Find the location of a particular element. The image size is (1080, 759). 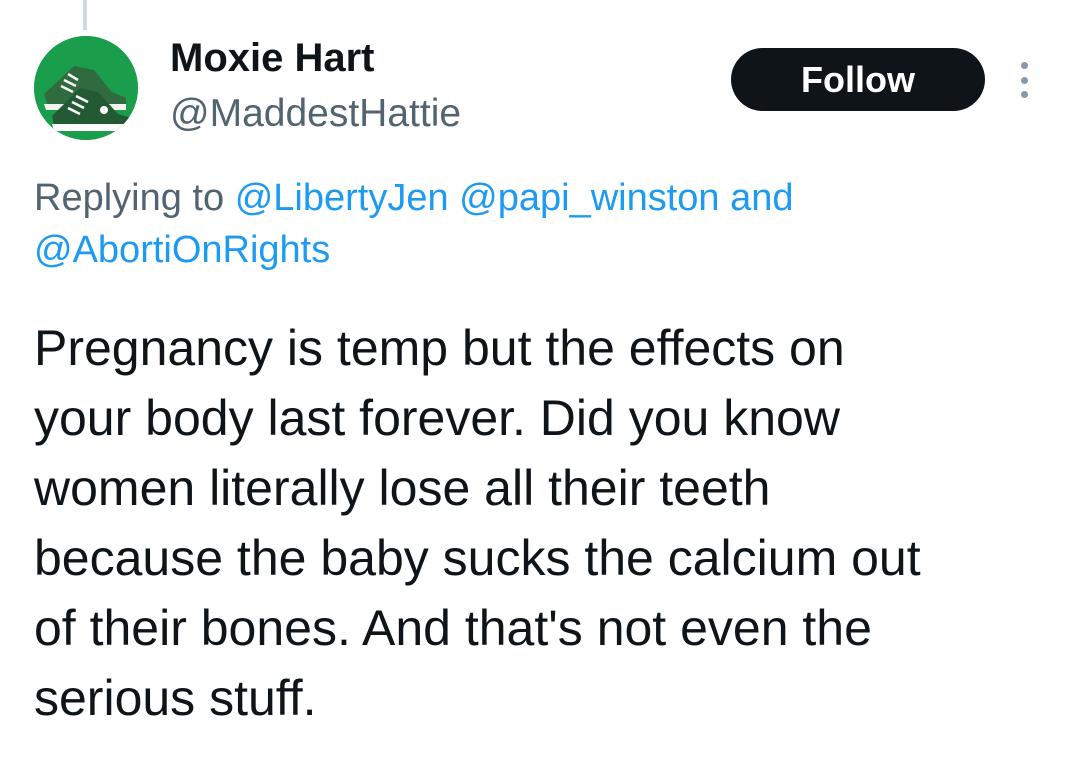

sneakers-icon is located at coordinates (86, 88).